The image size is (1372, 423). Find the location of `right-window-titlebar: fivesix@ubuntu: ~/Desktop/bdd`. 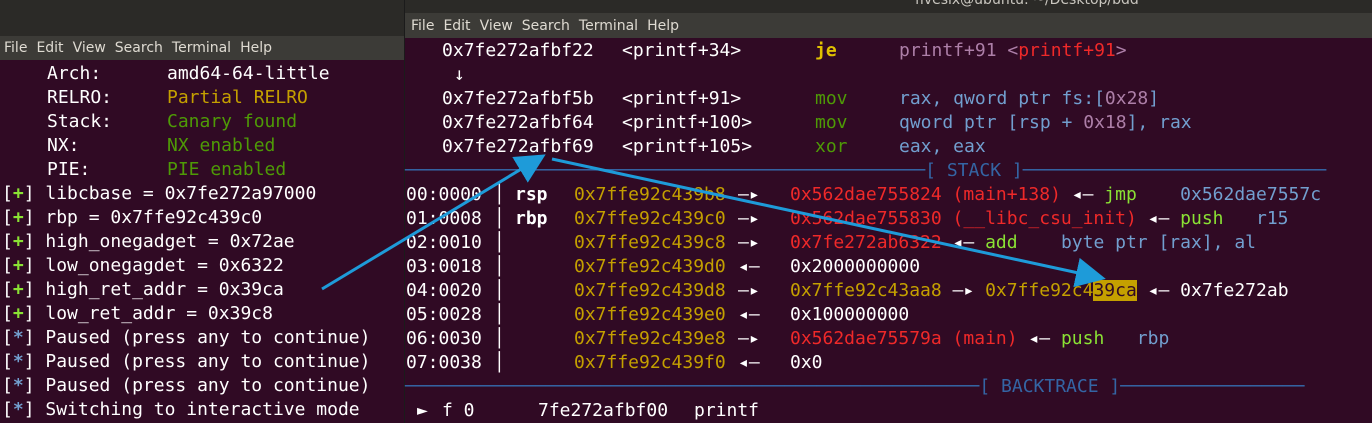

right-window-titlebar: fivesix@ubuntu: ~/Desktop/bdd is located at coordinates (888, 6).